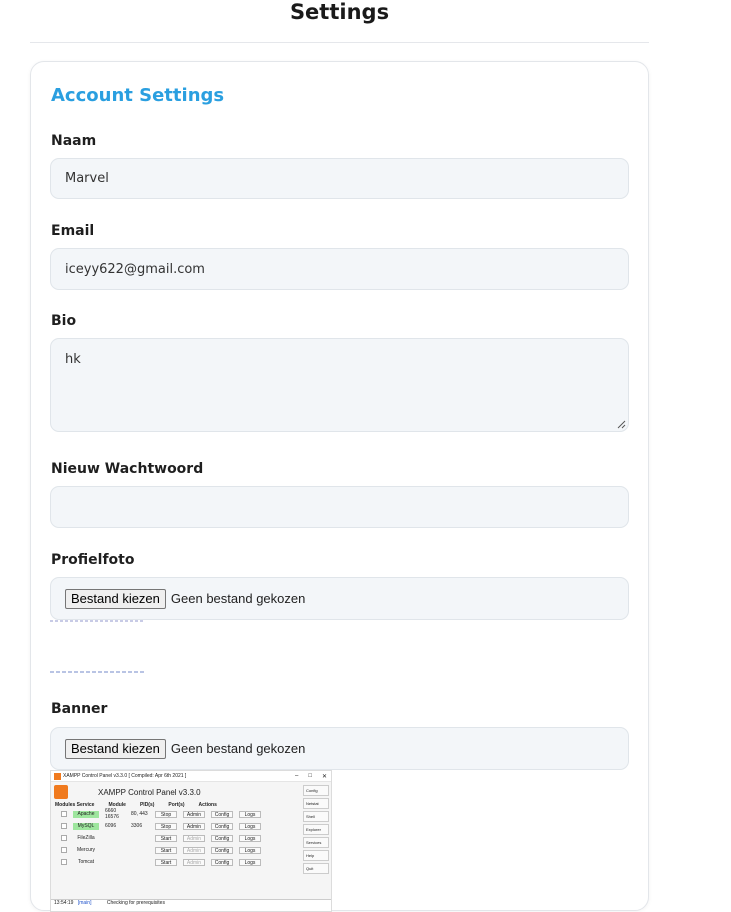 The image size is (731, 912). I want to click on preview-module-row: Mercury Start Admin Config Logs, so click(191, 850).